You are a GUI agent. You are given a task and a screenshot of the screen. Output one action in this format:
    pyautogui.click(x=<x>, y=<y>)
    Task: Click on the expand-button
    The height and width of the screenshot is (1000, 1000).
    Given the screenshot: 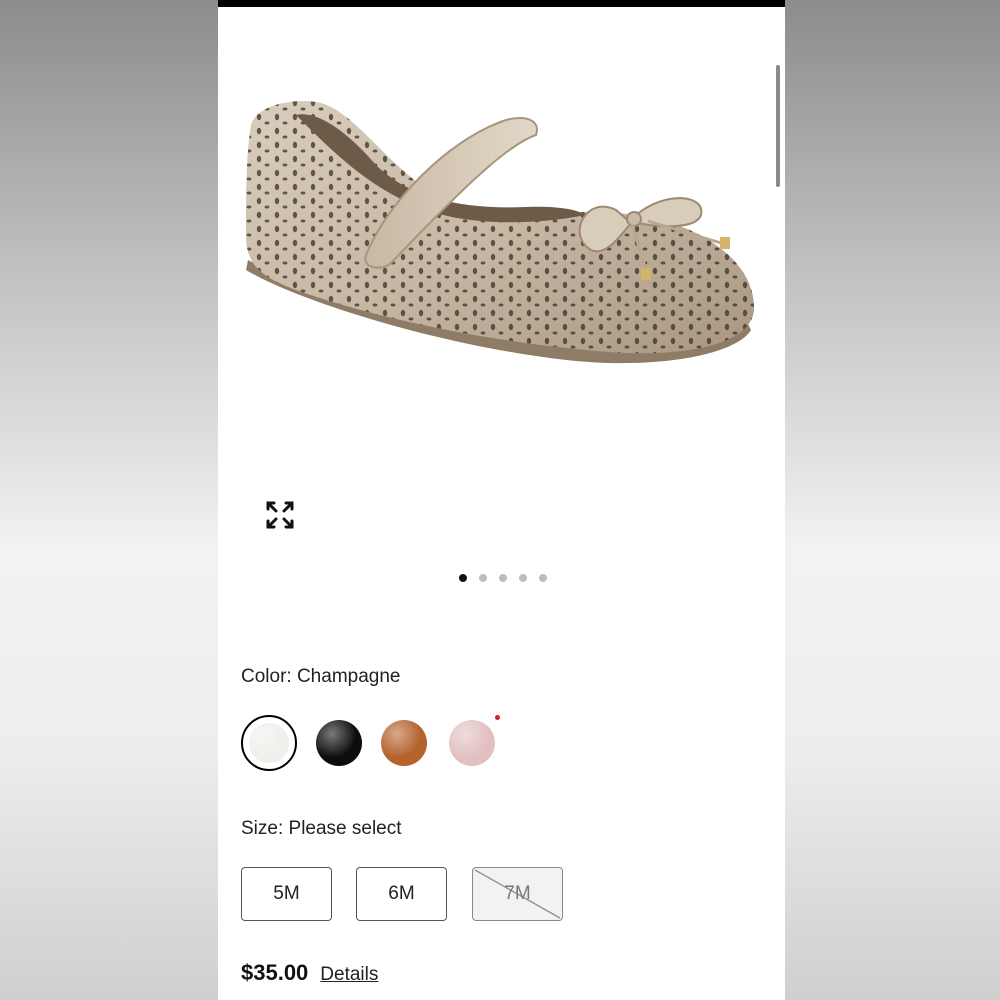 What is the action you would take?
    pyautogui.click(x=280, y=515)
    